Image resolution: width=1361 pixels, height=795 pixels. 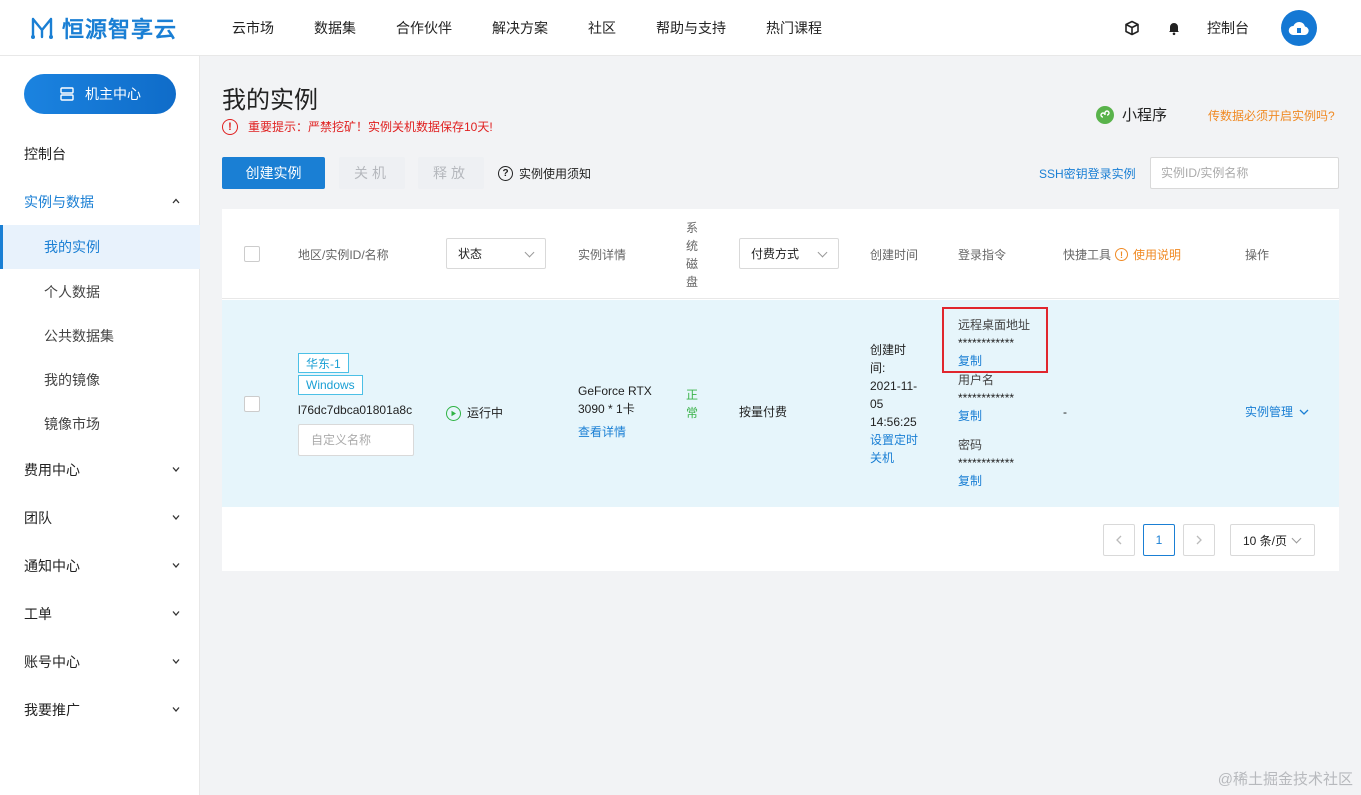 What do you see at coordinates (1265, 540) in the screenshot?
I see `page-size-label: 10 条/页` at bounding box center [1265, 540].